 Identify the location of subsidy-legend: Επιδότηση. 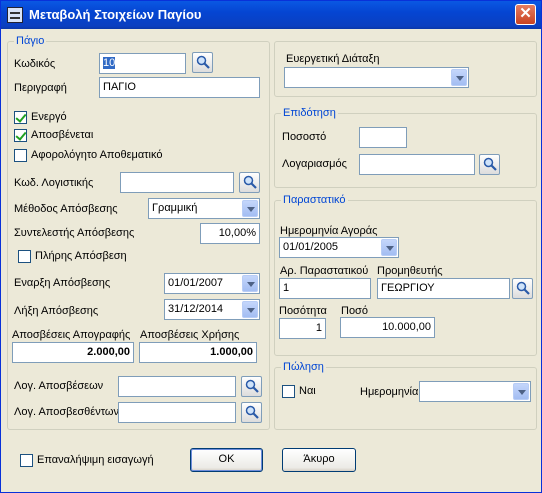
(309, 113).